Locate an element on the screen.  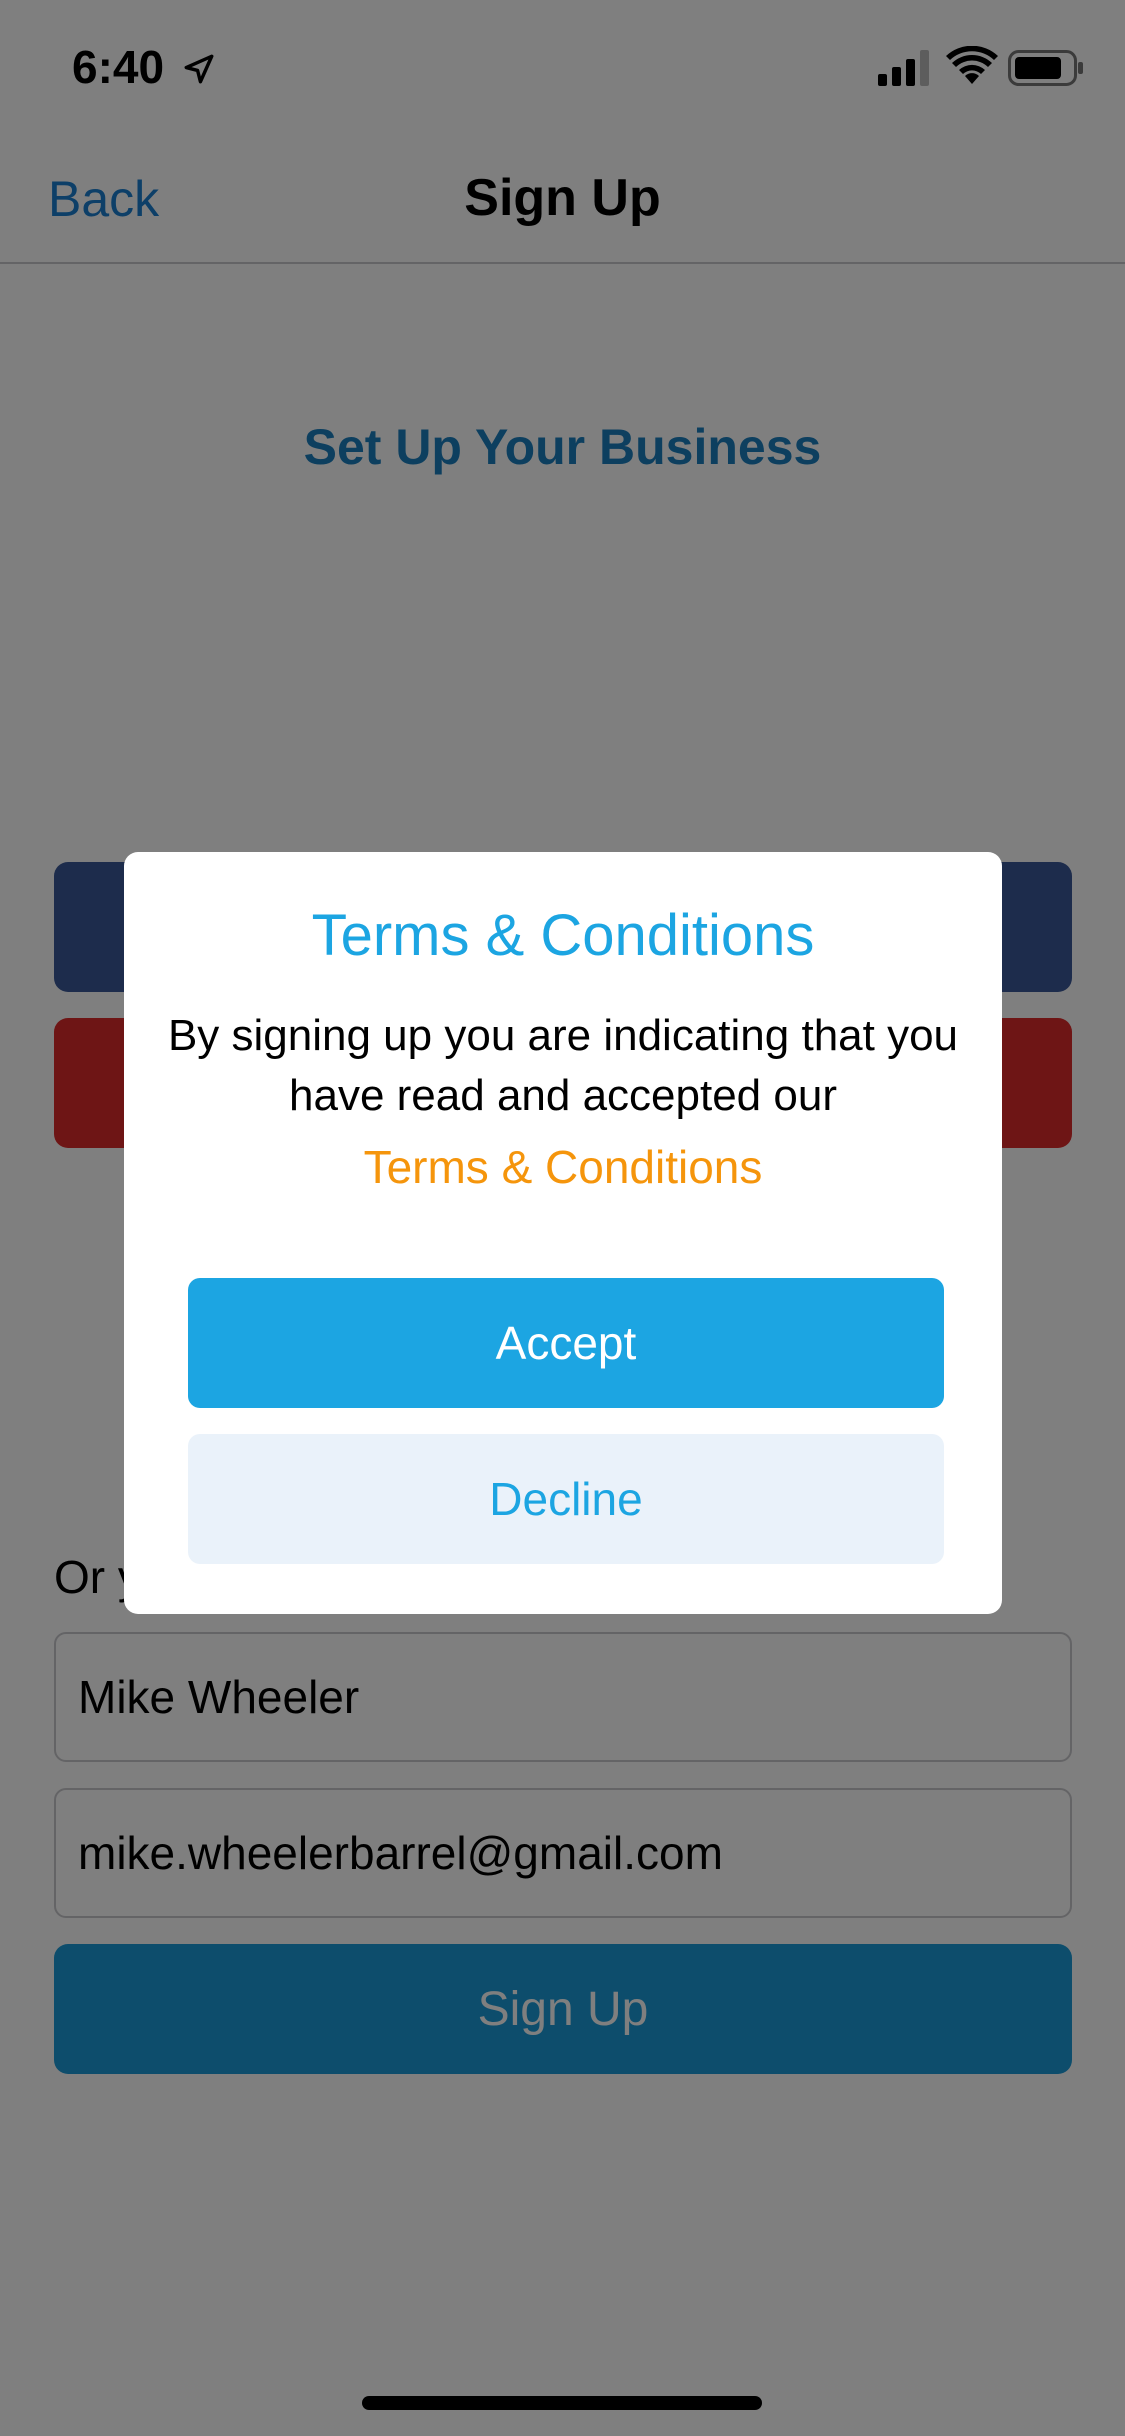
dialog-title: Terms & Conditions is located at coordinates (563, 935).